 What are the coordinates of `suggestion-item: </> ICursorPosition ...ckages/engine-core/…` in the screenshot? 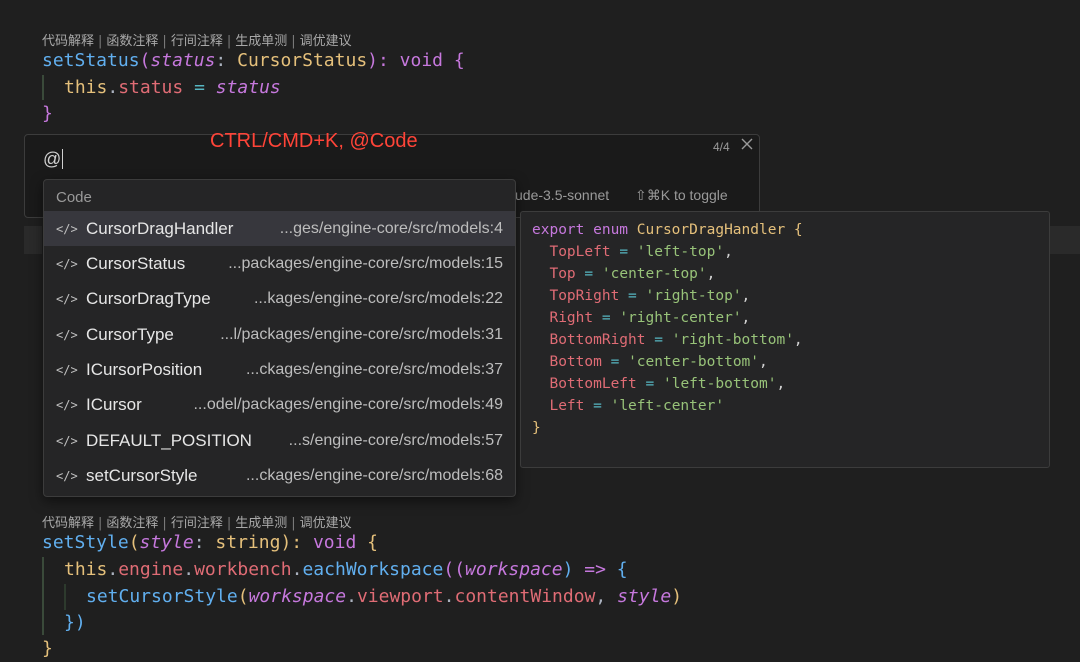 It's located at (279, 369).